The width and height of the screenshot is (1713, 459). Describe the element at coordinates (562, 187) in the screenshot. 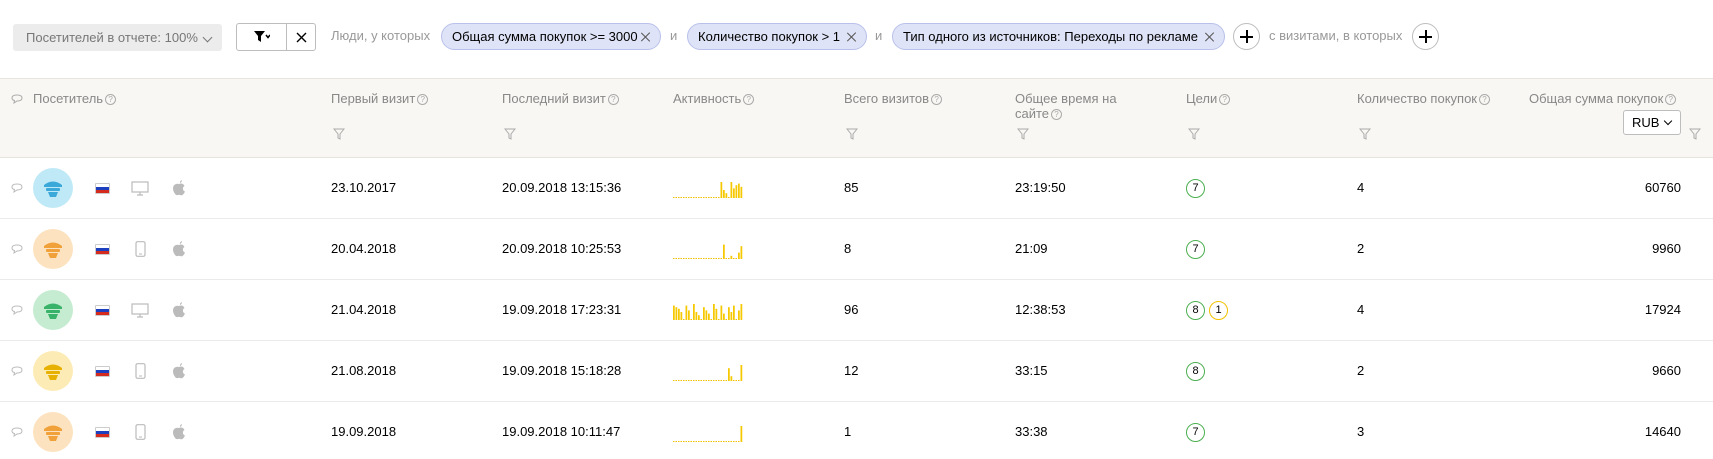

I see `last-visit-datetime: 20.09.2018 13:15:36` at that location.